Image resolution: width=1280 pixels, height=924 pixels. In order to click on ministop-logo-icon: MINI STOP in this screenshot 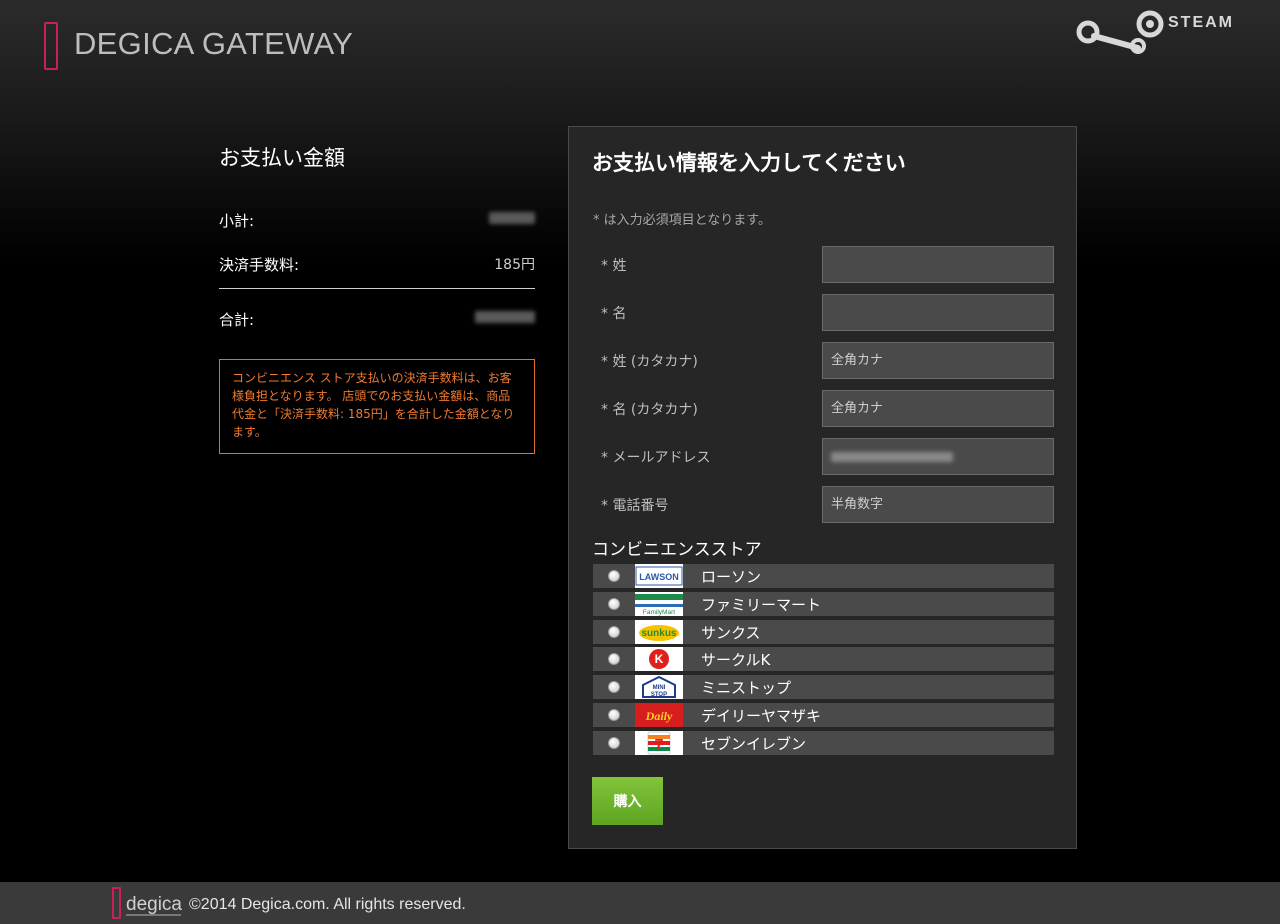, I will do `click(659, 687)`.